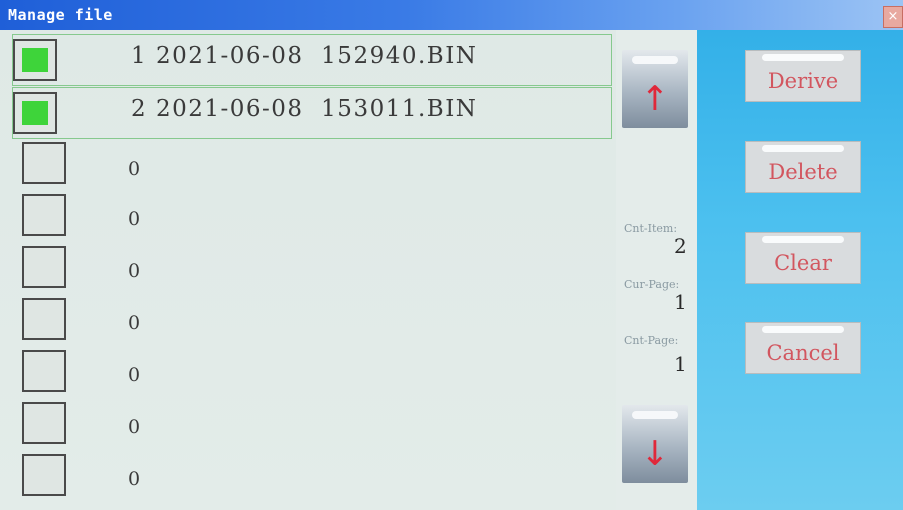 The height and width of the screenshot is (510, 903). Describe the element at coordinates (304, 109) in the screenshot. I see `file-name-2: 2 2021-06-08 153011.BIN` at that location.